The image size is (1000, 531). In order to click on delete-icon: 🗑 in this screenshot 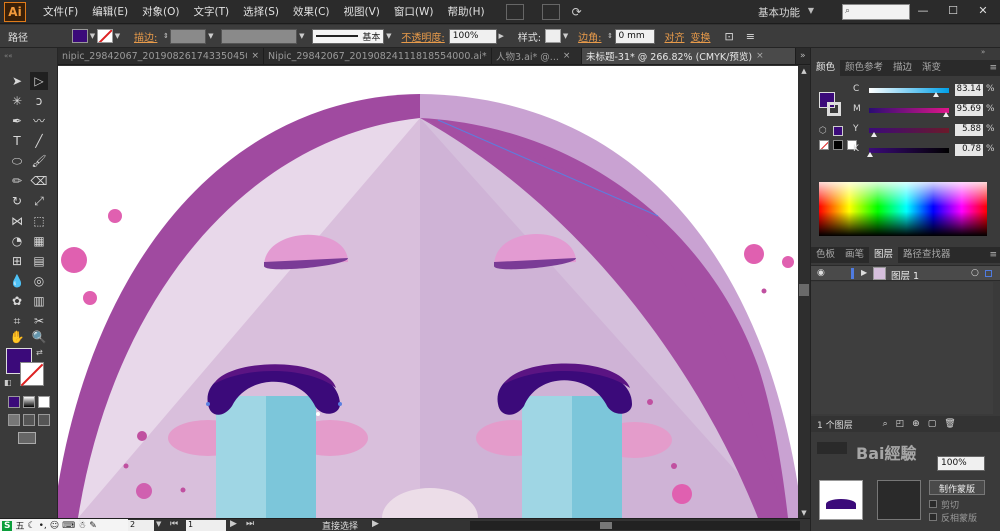, I will do `click(949, 424)`.